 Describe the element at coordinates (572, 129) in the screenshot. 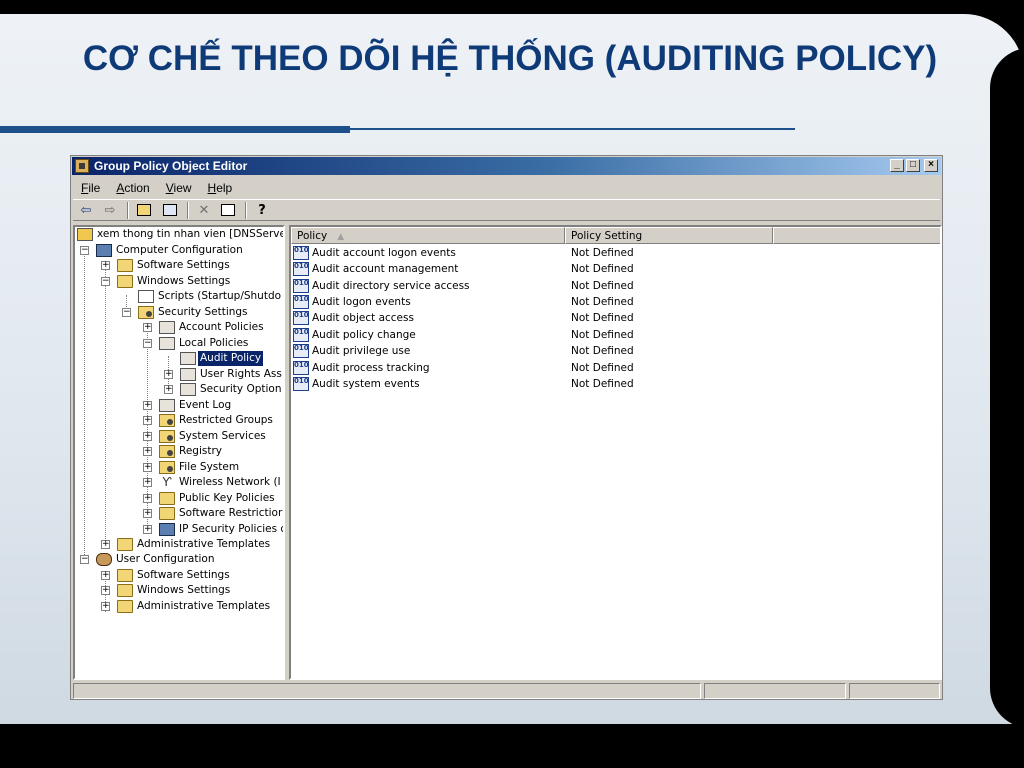

I see `title-underline-thin` at that location.